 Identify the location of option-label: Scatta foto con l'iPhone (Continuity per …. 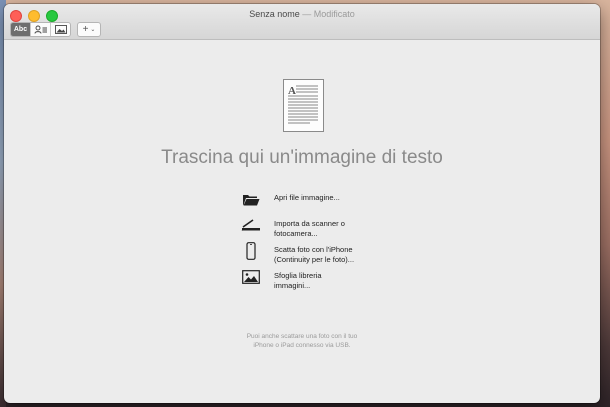
(314, 254).